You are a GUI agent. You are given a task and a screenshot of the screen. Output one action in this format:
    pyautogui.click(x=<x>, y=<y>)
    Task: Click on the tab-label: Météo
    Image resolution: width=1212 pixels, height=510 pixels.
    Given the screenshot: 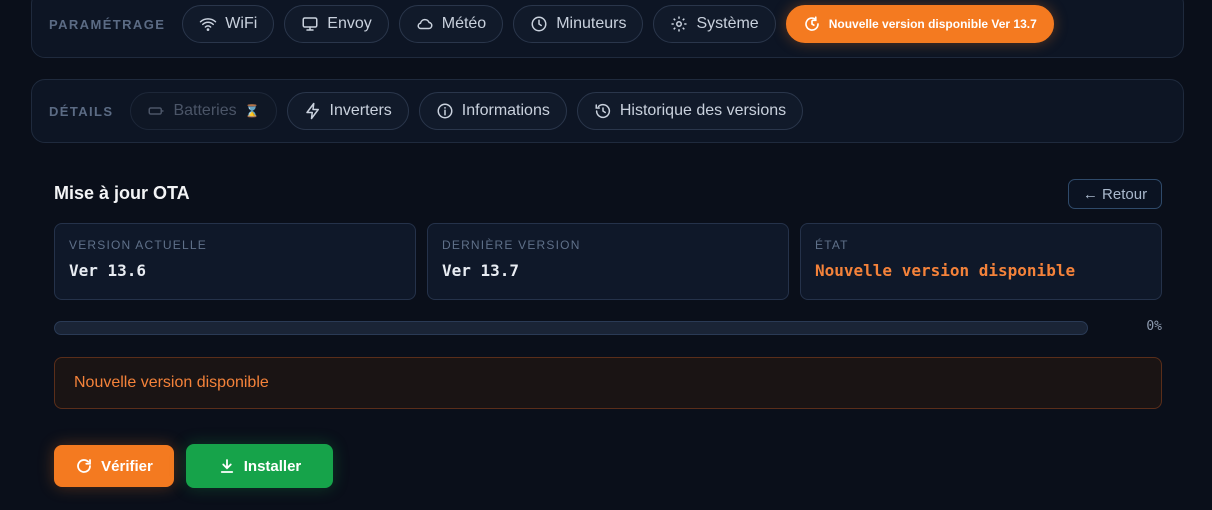 What is the action you would take?
    pyautogui.click(x=464, y=23)
    